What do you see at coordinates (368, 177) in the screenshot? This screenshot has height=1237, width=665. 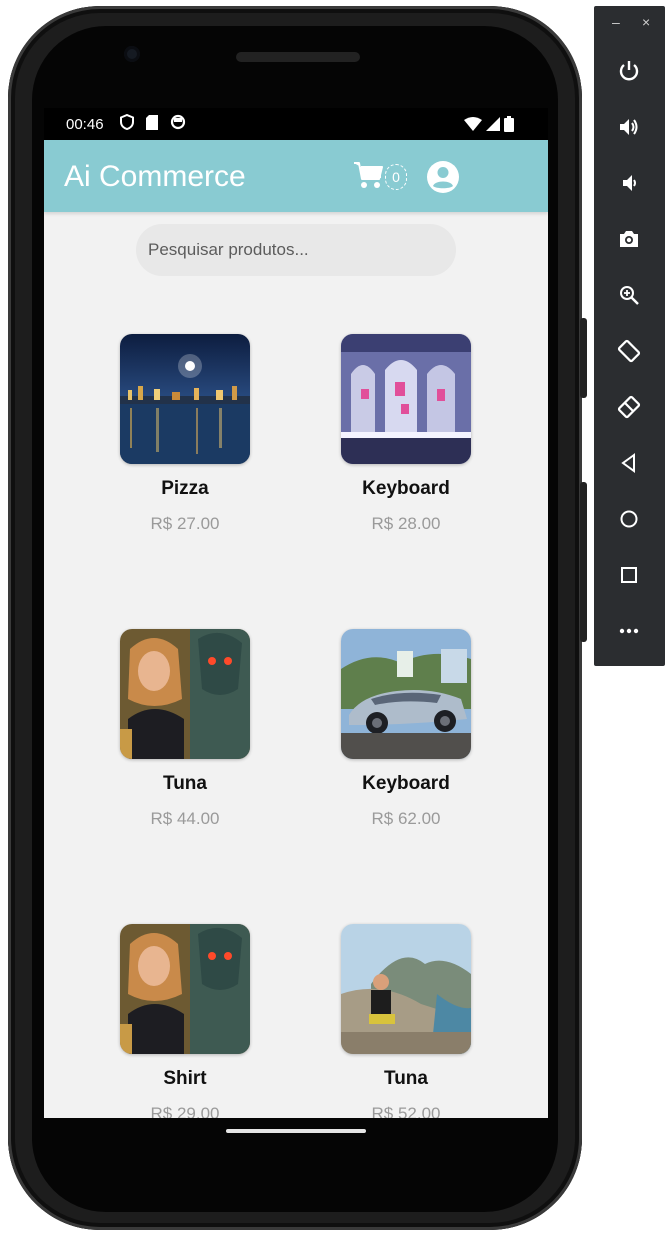 I see `cart-icon` at bounding box center [368, 177].